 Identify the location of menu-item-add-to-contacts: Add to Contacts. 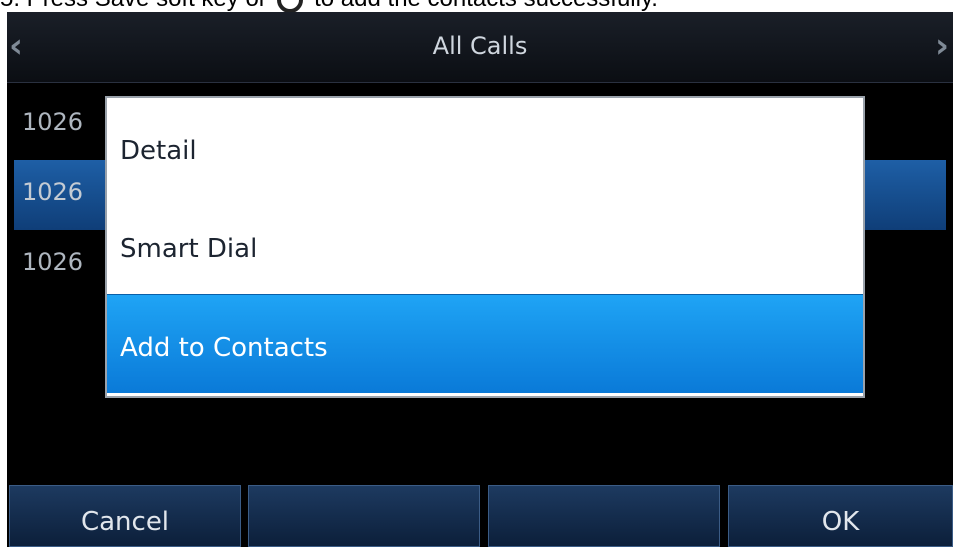
(485, 343).